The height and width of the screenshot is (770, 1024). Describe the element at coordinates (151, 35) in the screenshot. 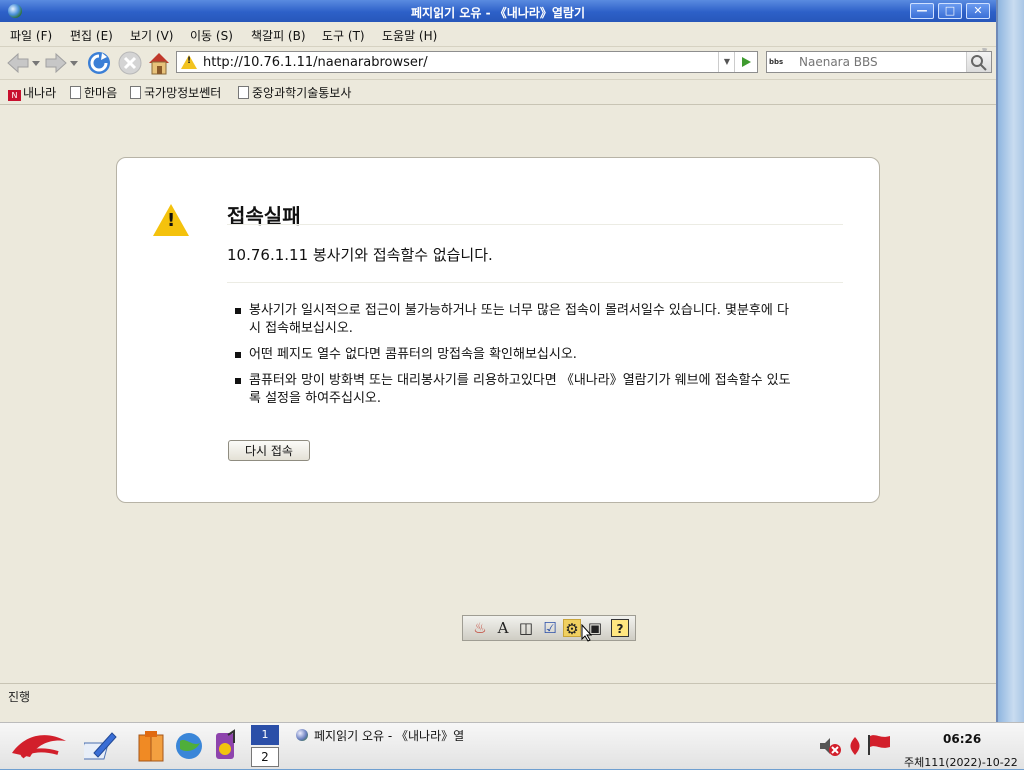

I see `menu-view: 보기 (V)` at that location.